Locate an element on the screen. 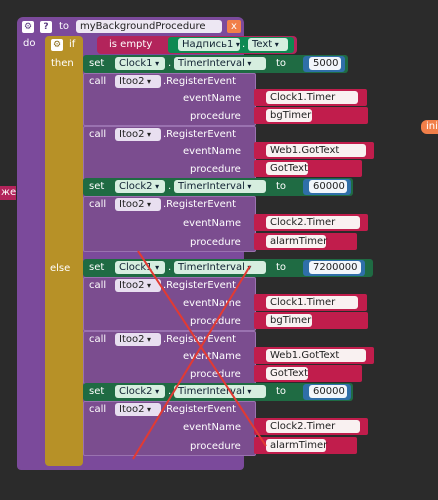 The image size is (438, 500). strike-through-annotation is located at coordinates (199, 355).